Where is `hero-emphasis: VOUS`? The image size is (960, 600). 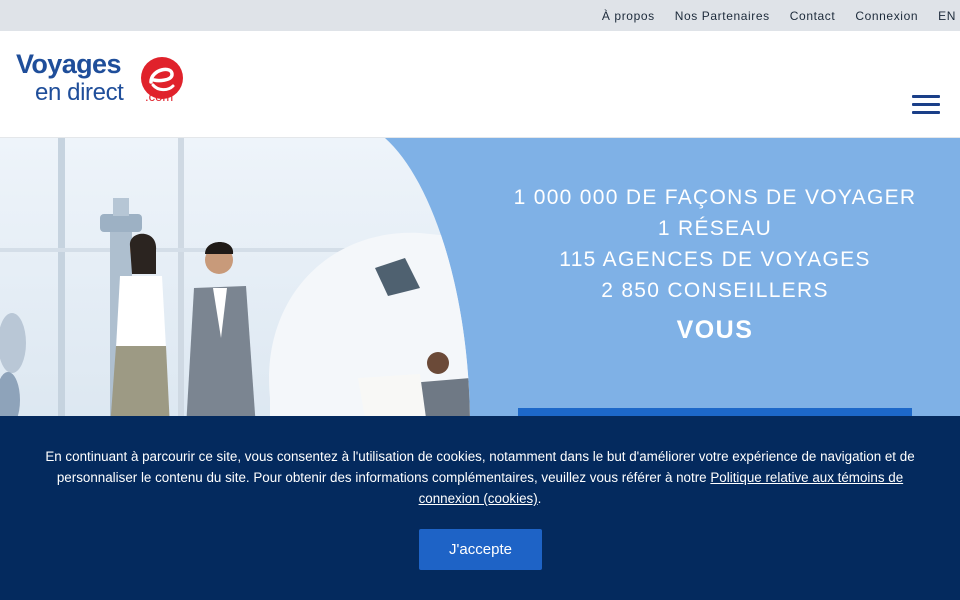
hero-emphasis: VOUS is located at coordinates (715, 330).